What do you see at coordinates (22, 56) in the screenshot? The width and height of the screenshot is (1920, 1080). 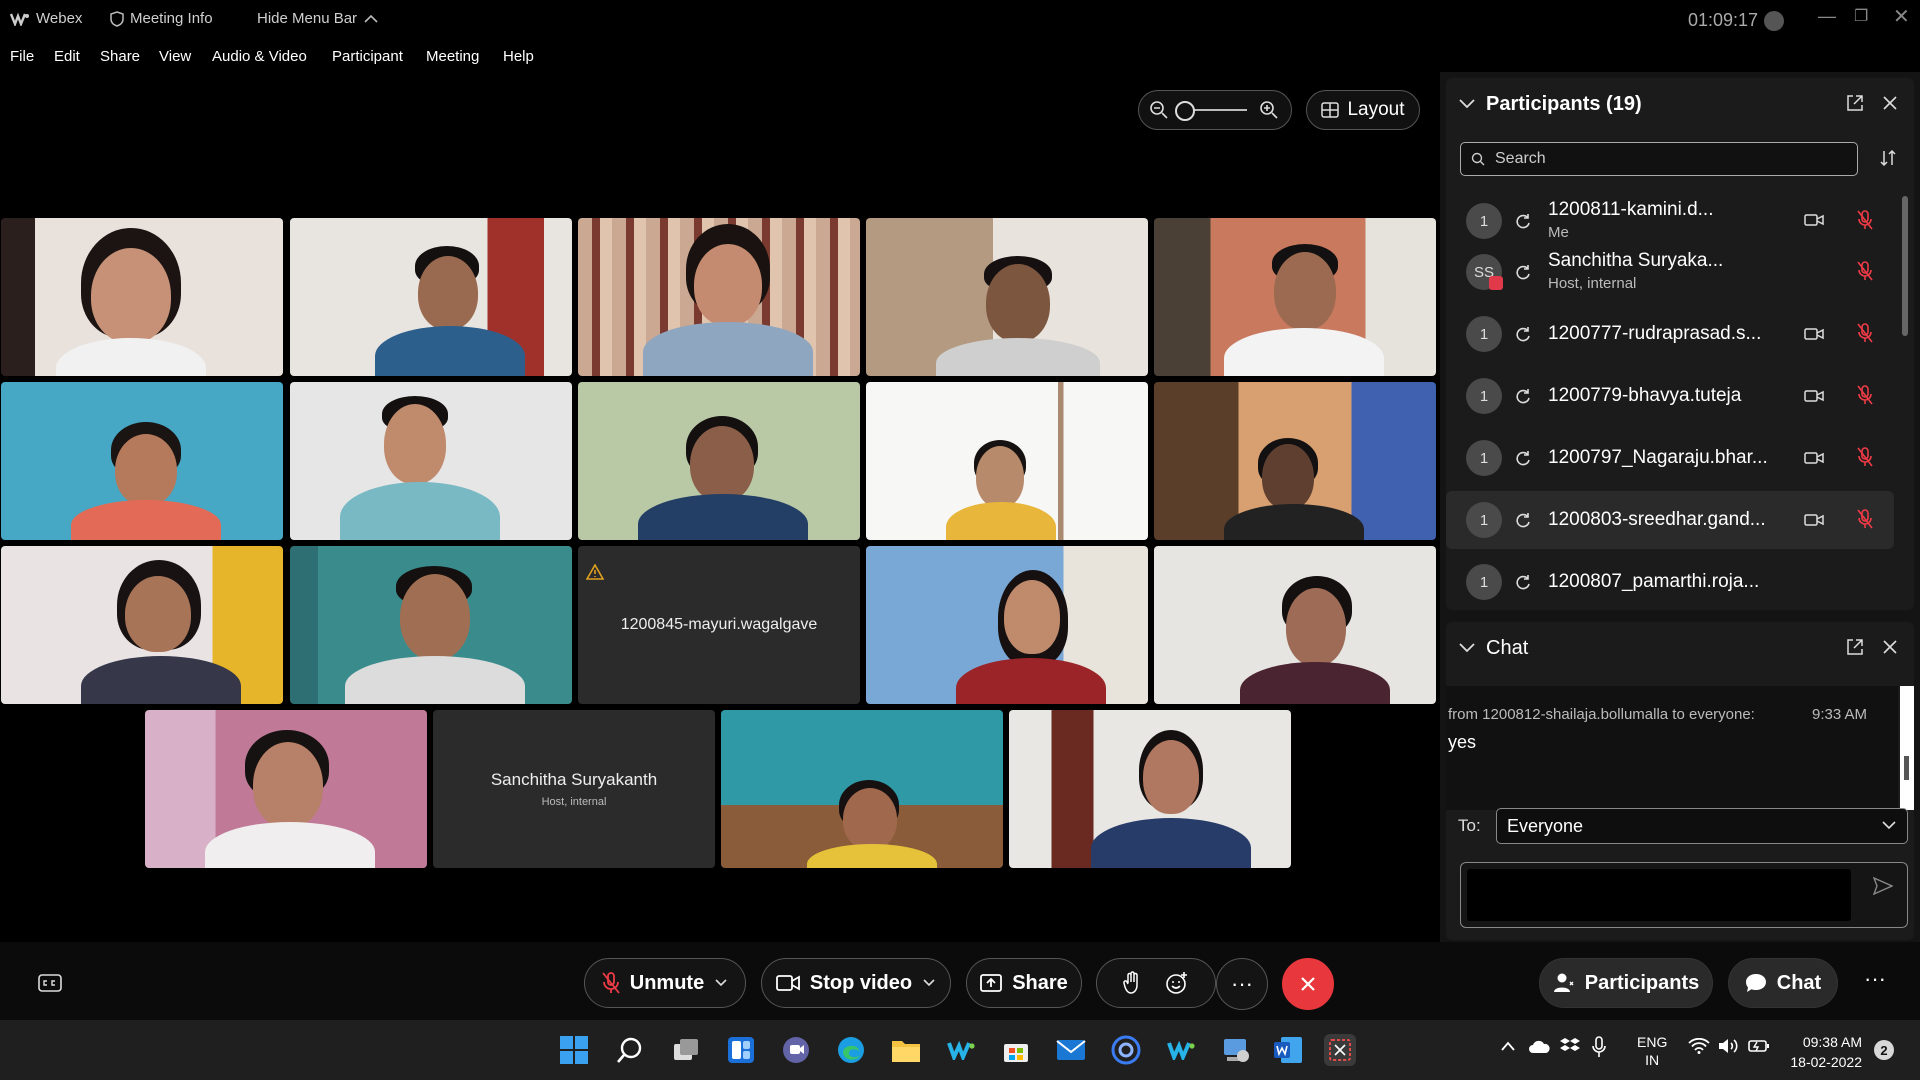 I see `menu-file: File` at bounding box center [22, 56].